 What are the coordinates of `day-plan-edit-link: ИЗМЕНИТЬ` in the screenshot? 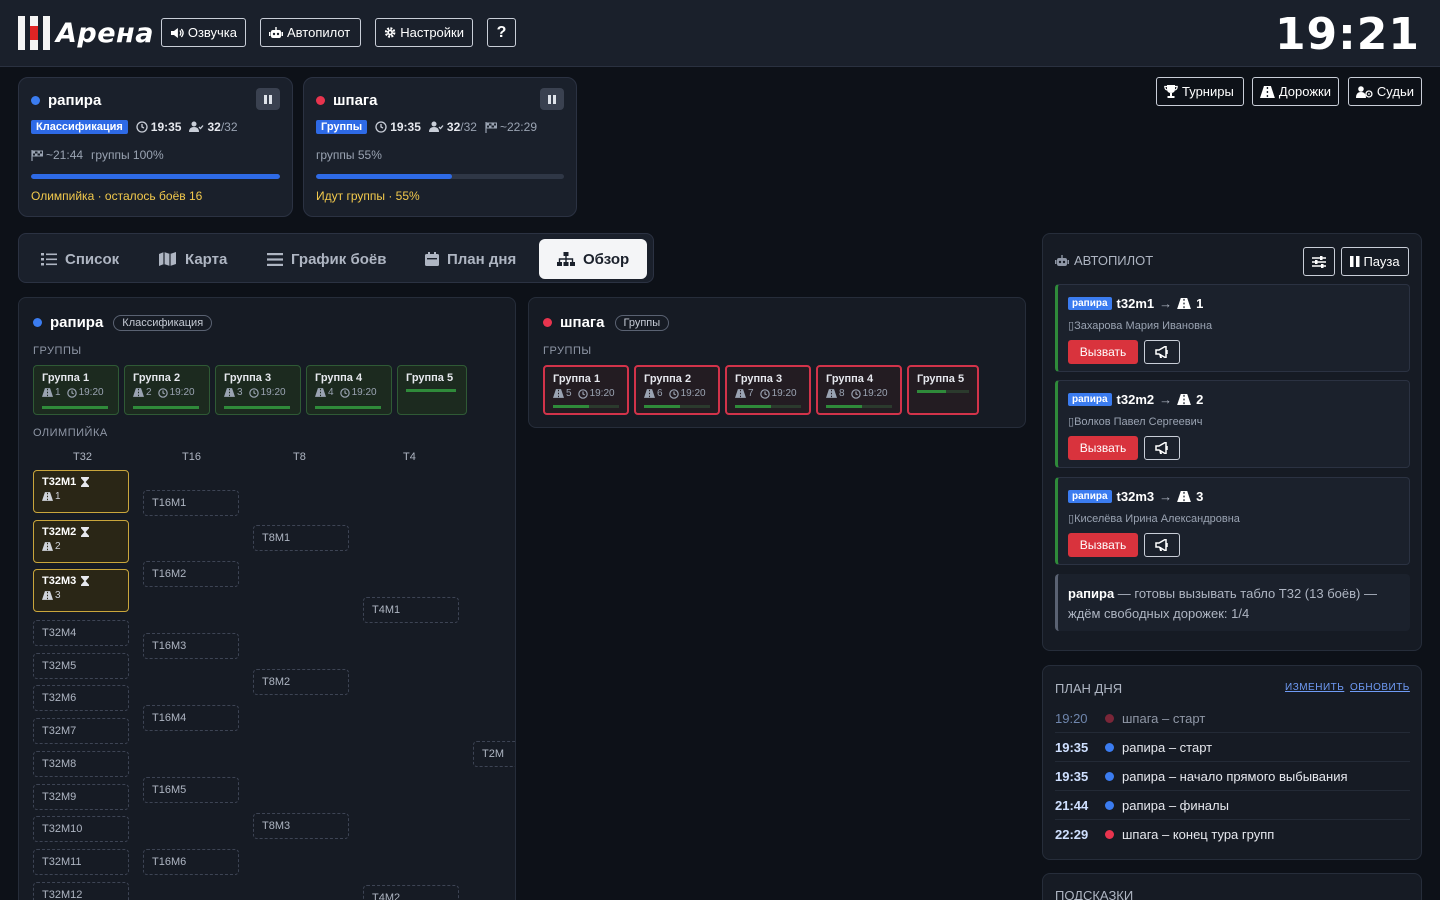 It's located at (1314, 687).